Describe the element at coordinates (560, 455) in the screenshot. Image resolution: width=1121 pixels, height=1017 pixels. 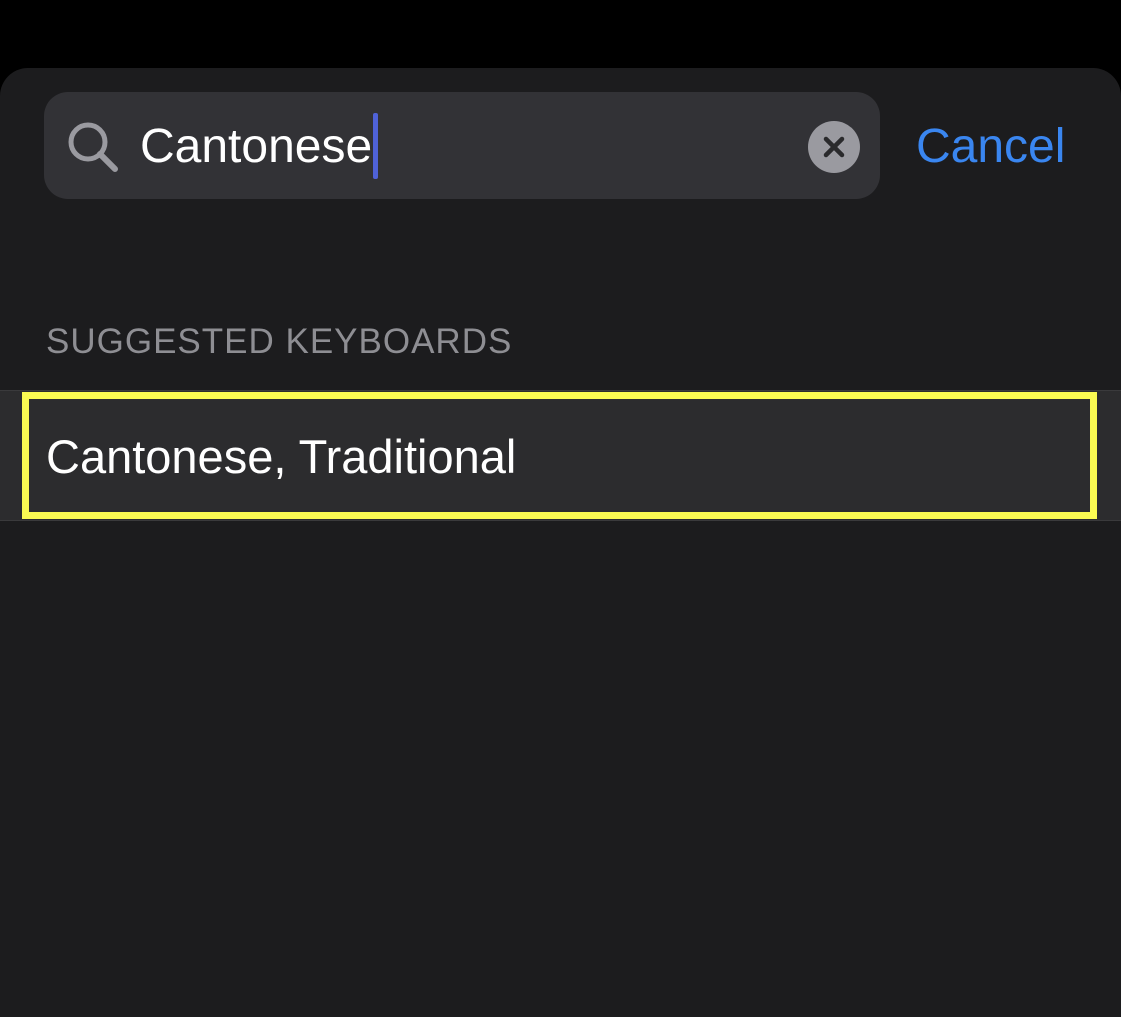
I see `list-item-cantonese-traditional: Cantonese, Traditional` at that location.